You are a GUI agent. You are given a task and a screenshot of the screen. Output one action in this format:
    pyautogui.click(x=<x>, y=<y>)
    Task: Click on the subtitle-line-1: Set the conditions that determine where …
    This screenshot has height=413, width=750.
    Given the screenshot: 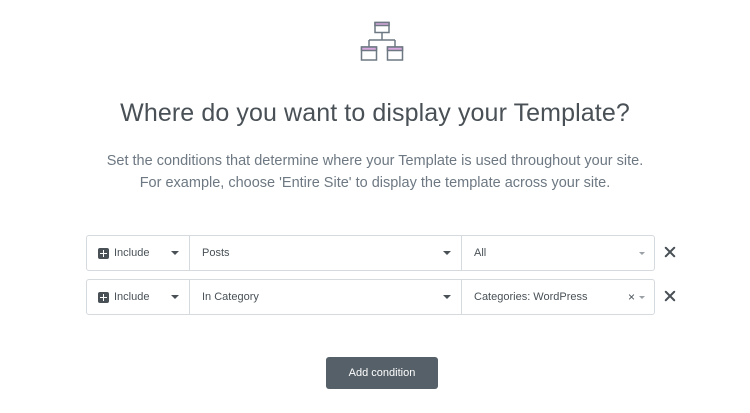 What is the action you would take?
    pyautogui.click(x=375, y=161)
    